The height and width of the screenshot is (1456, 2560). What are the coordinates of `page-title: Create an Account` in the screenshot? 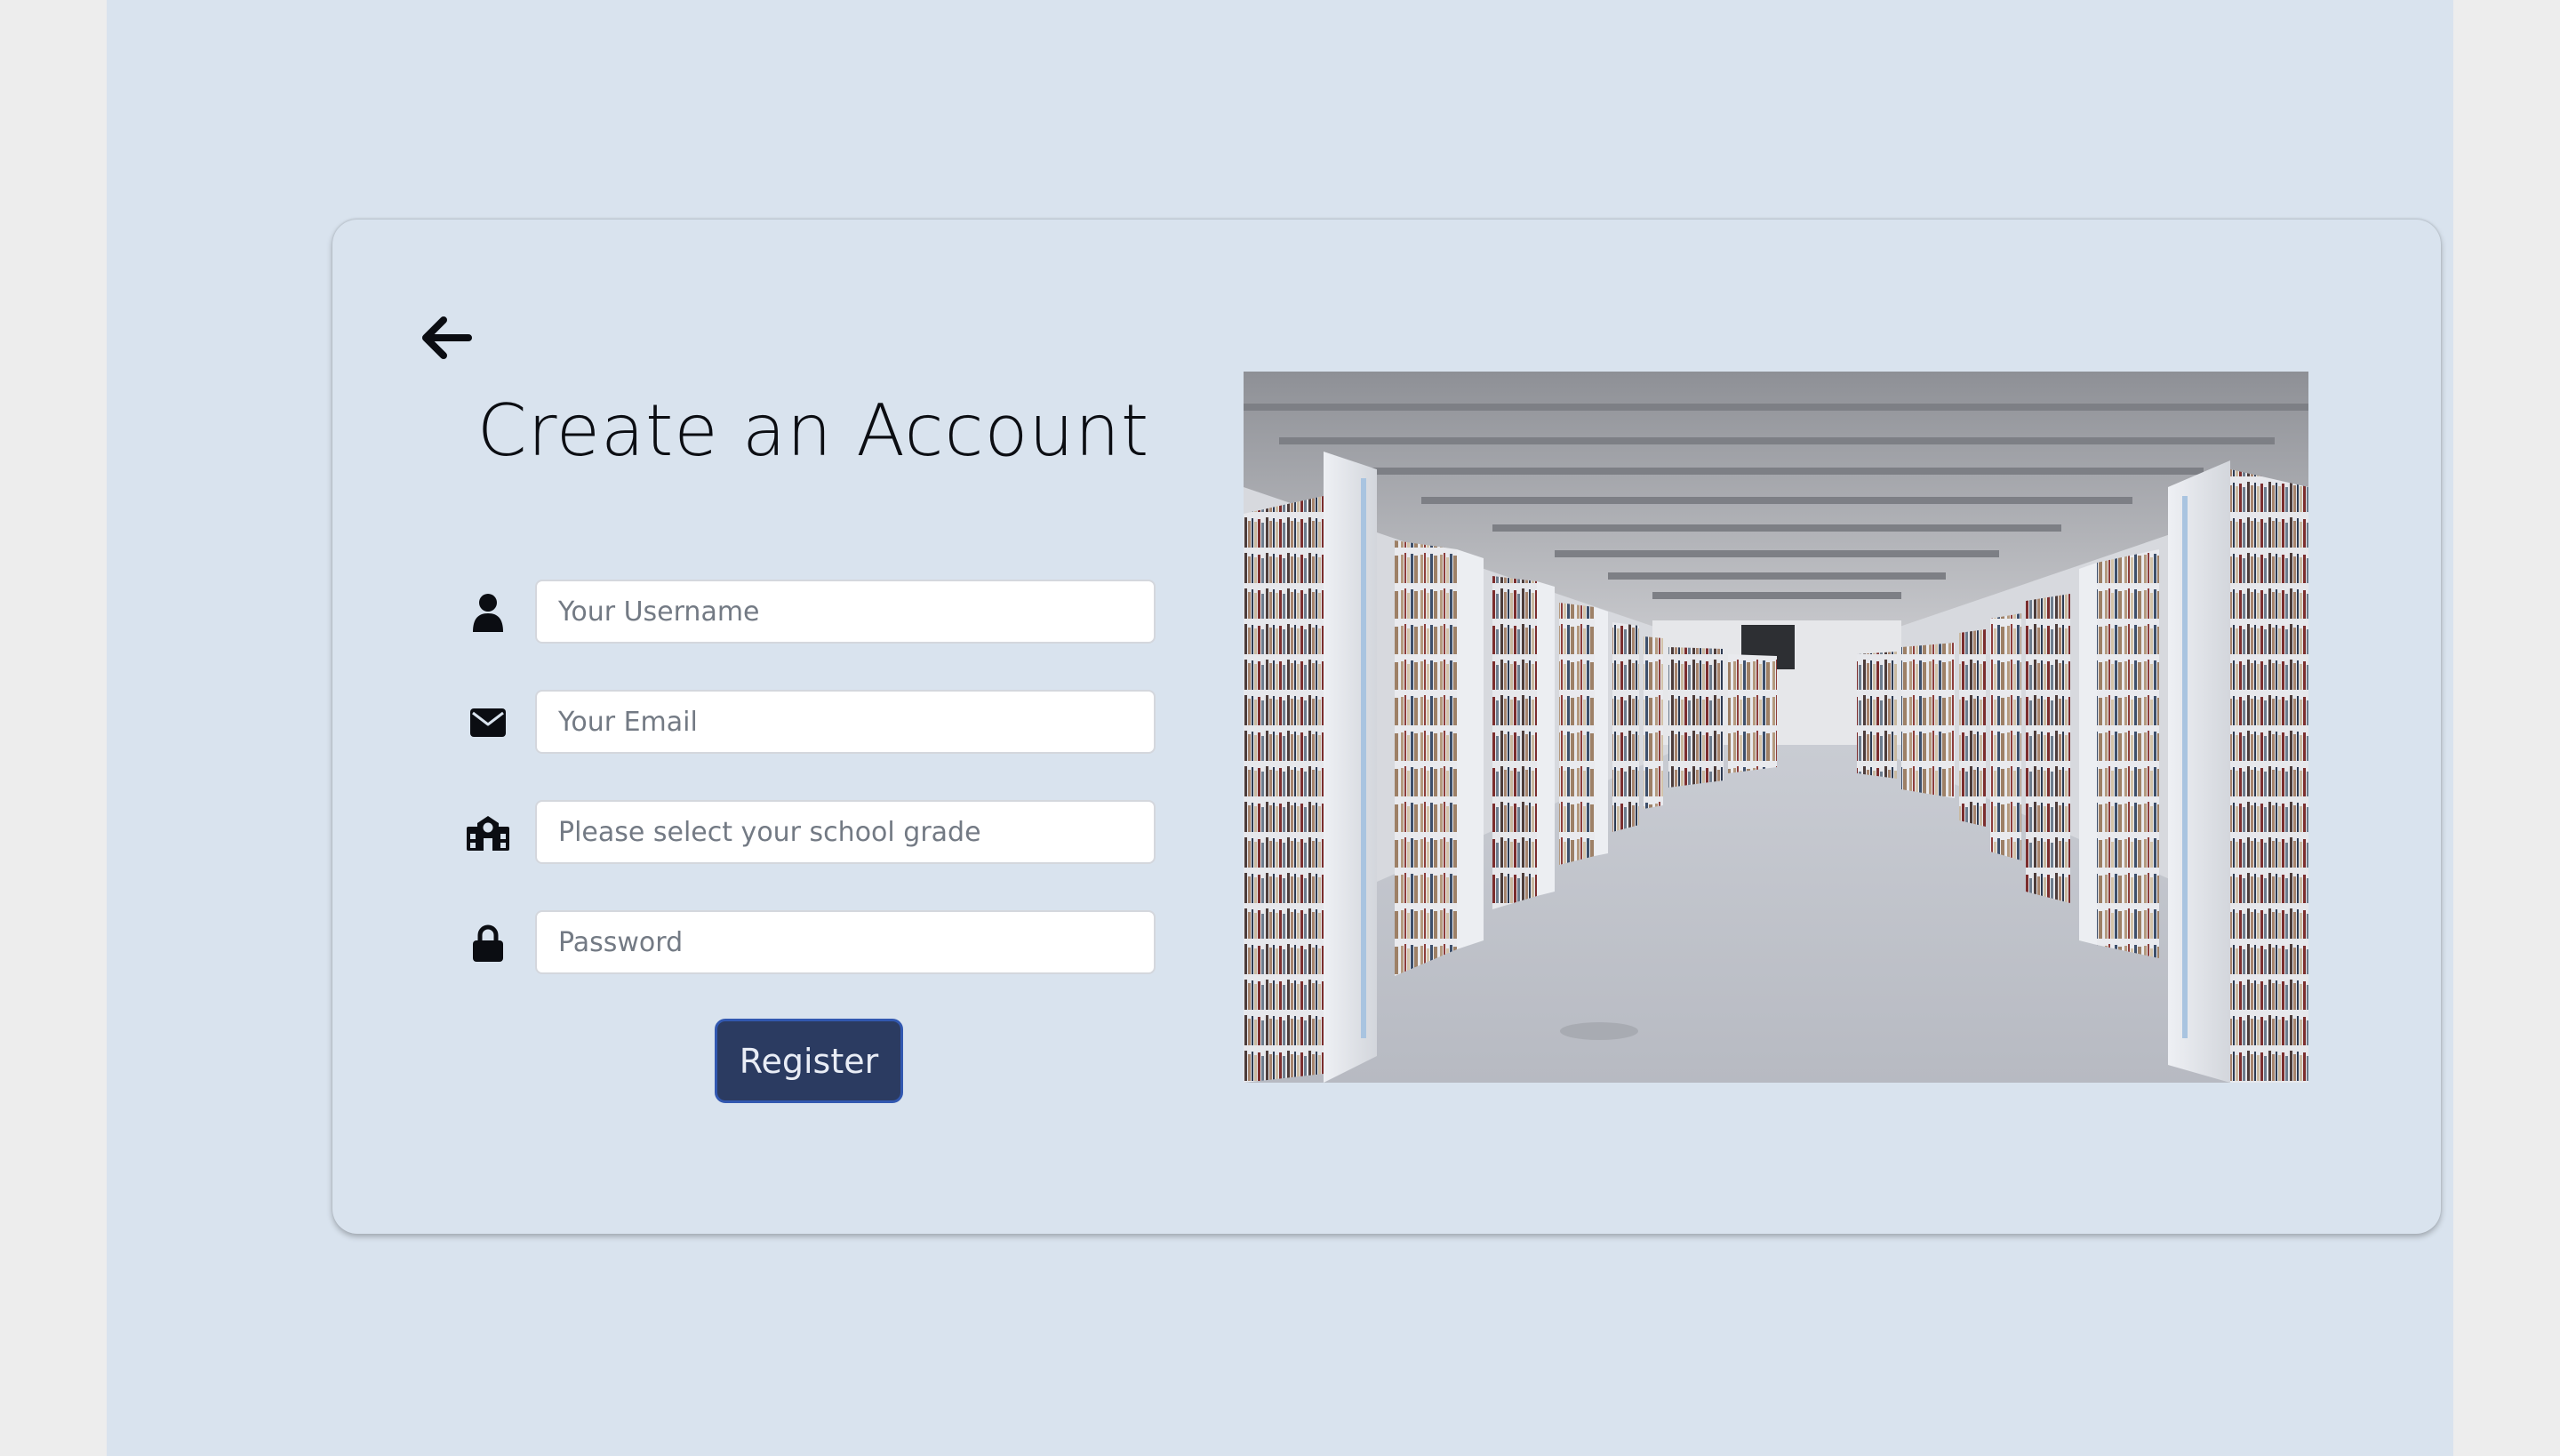 It's located at (813, 430).